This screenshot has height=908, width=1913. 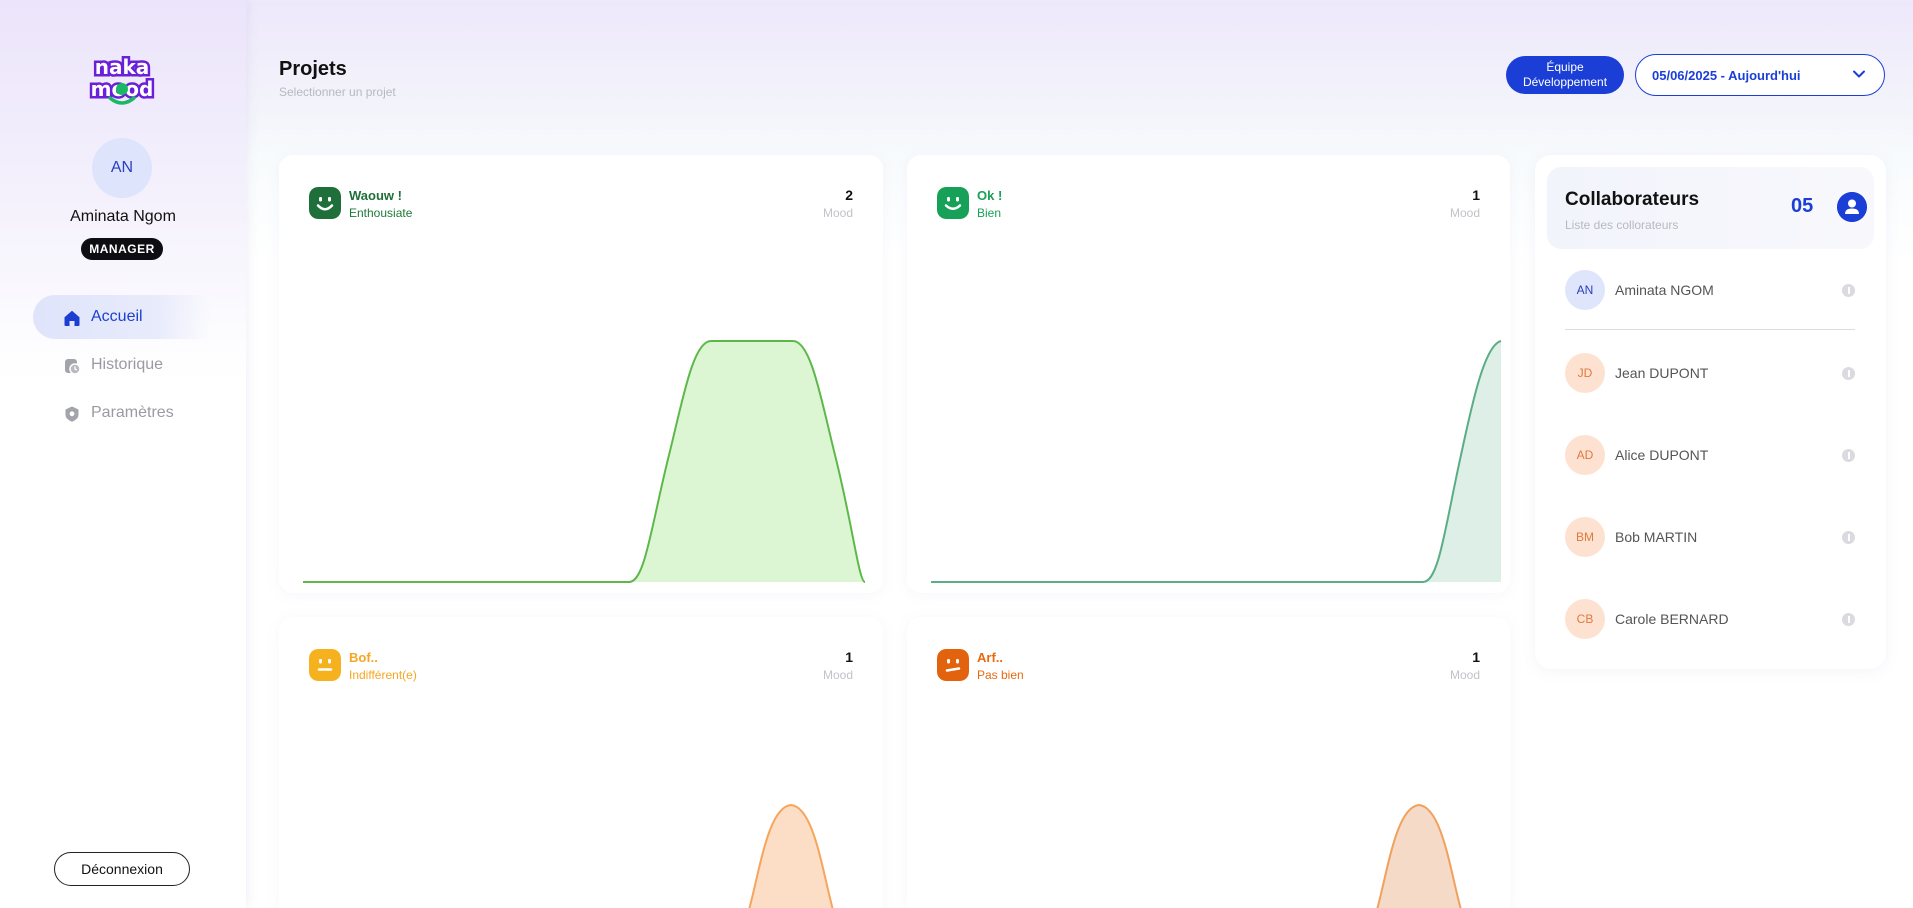 What do you see at coordinates (1852, 207) in the screenshot?
I see `user-icon` at bounding box center [1852, 207].